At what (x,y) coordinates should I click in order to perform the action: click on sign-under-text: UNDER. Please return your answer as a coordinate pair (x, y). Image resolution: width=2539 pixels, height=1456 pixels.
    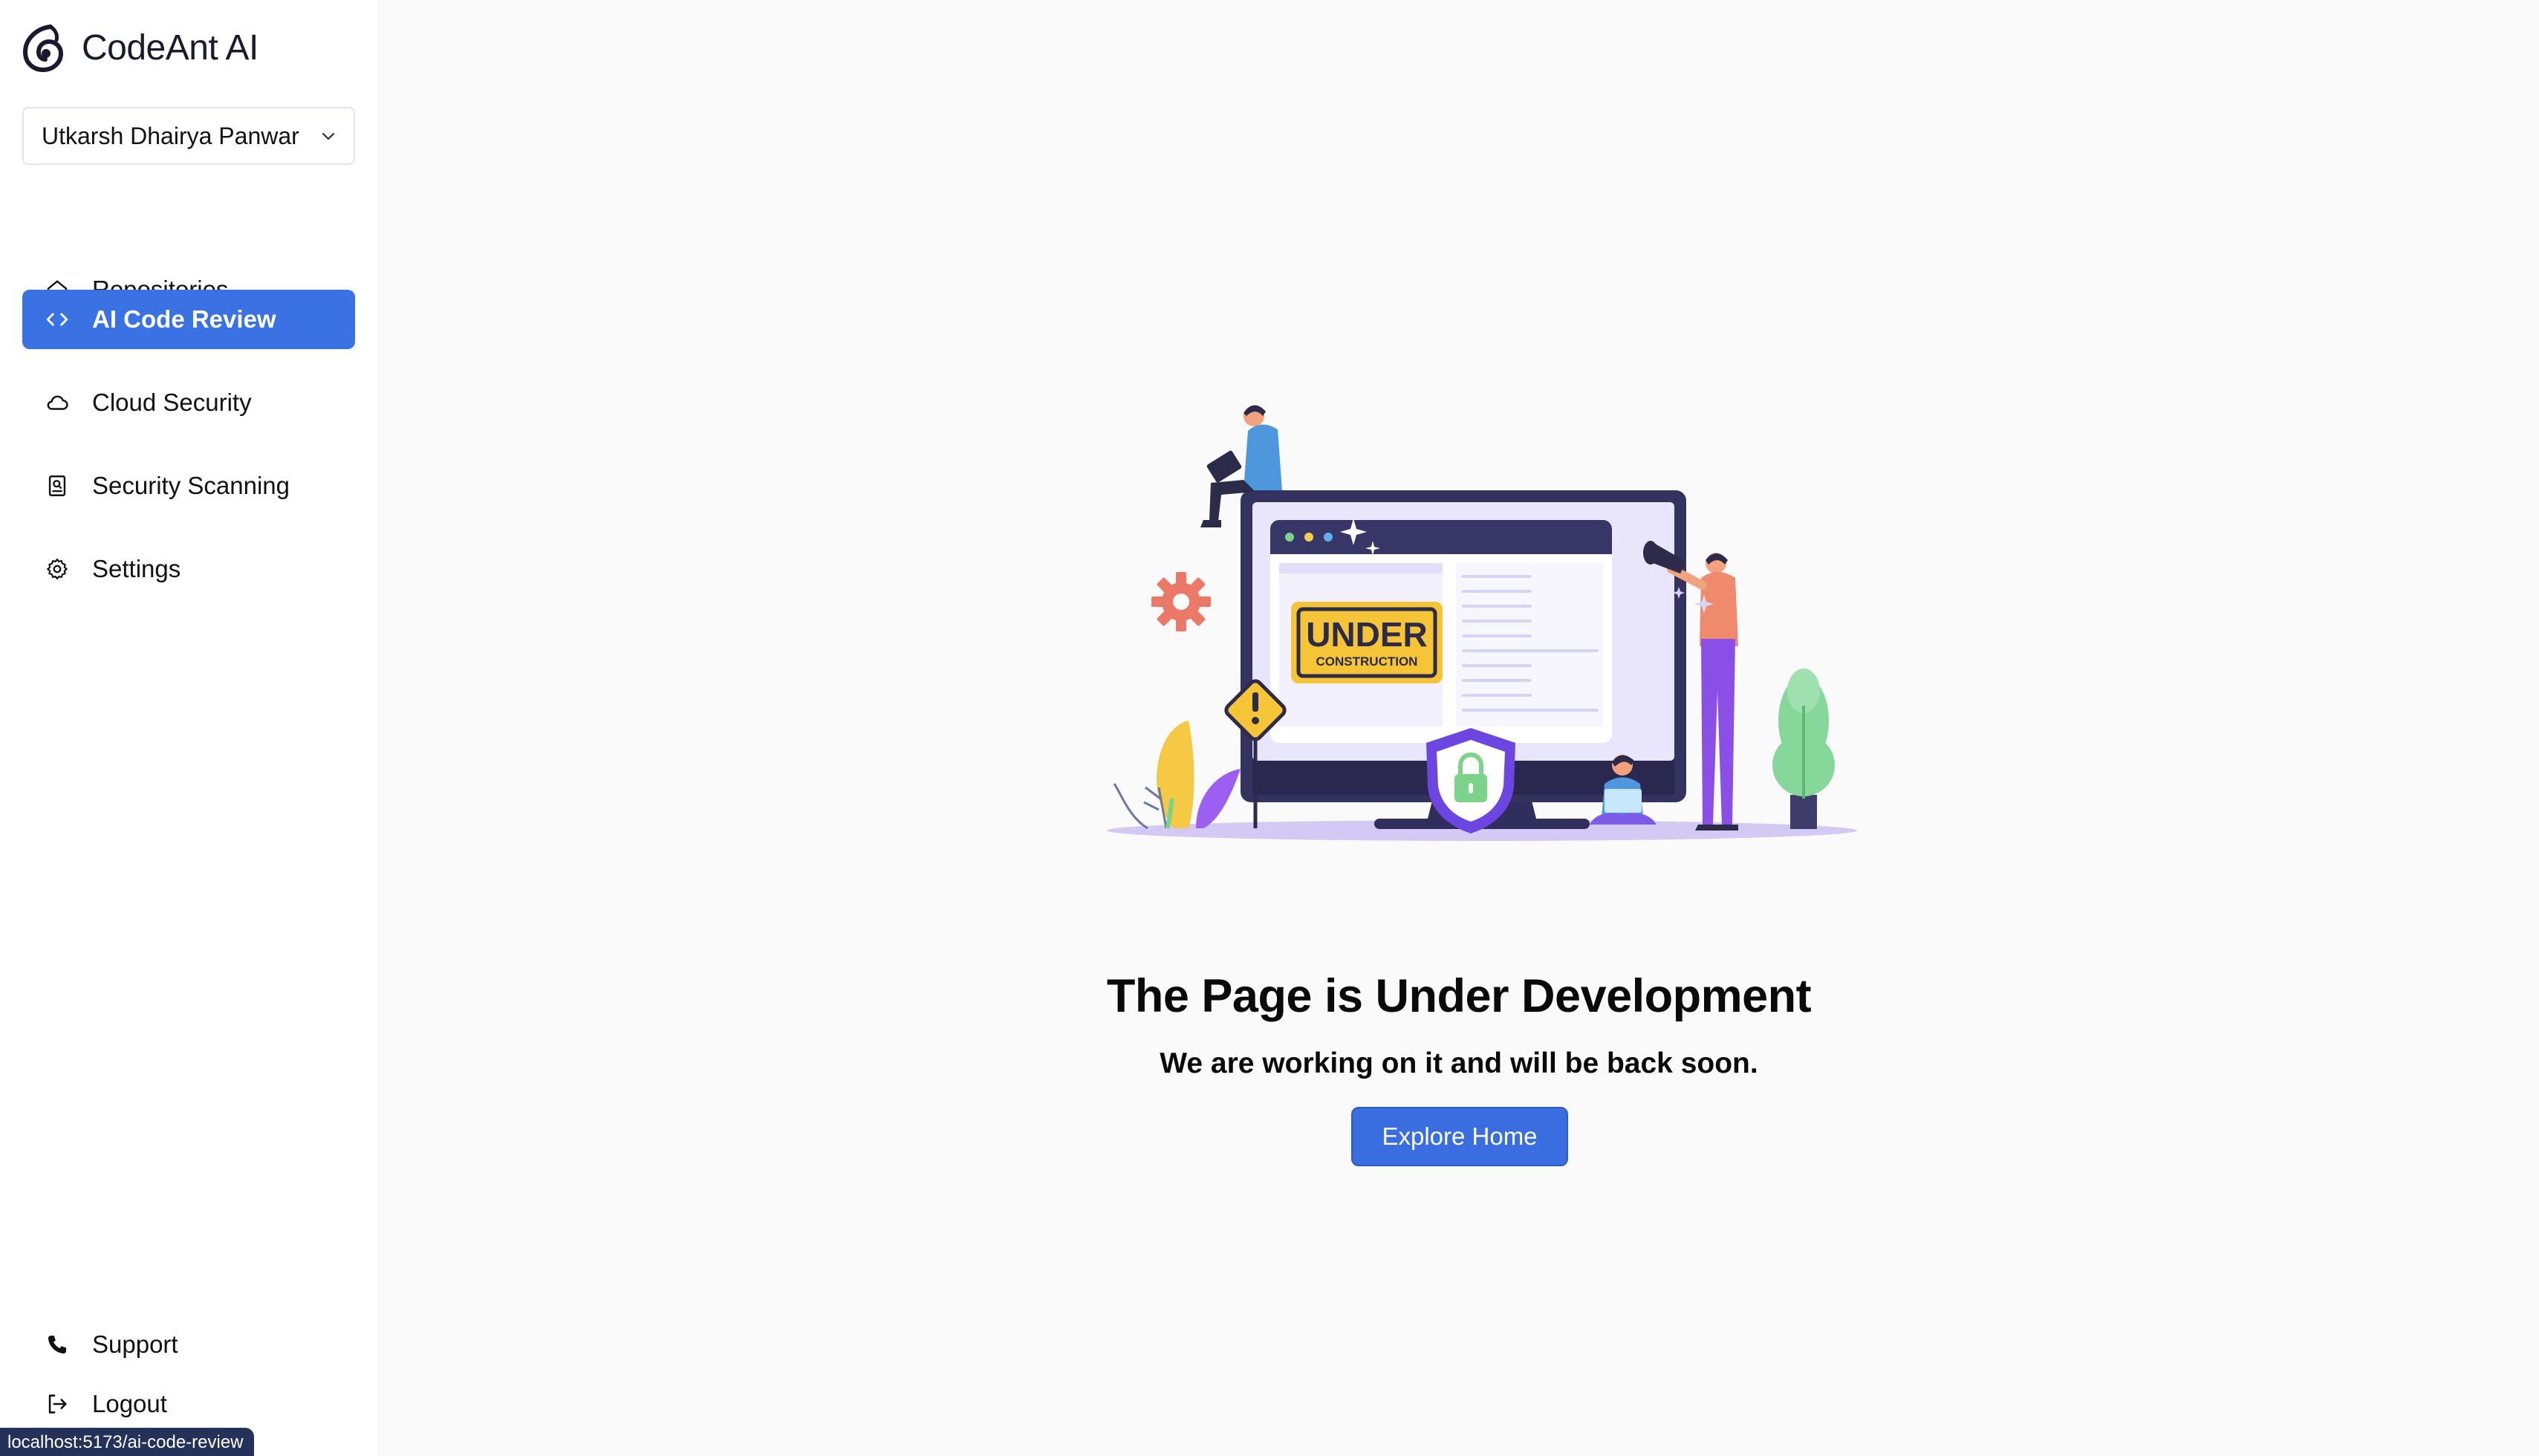
    Looking at the image, I should click on (1367, 635).